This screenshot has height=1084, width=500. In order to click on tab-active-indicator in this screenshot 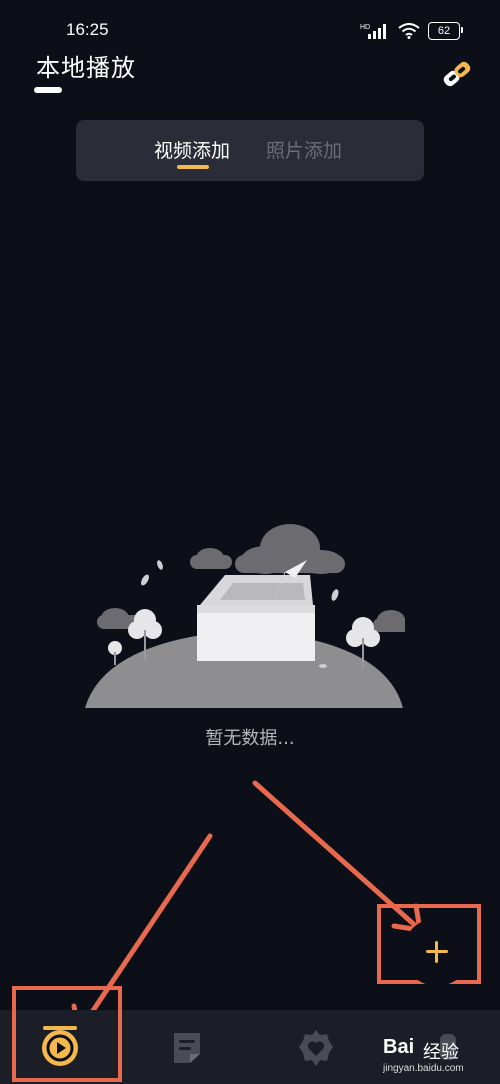, I will do `click(193, 167)`.